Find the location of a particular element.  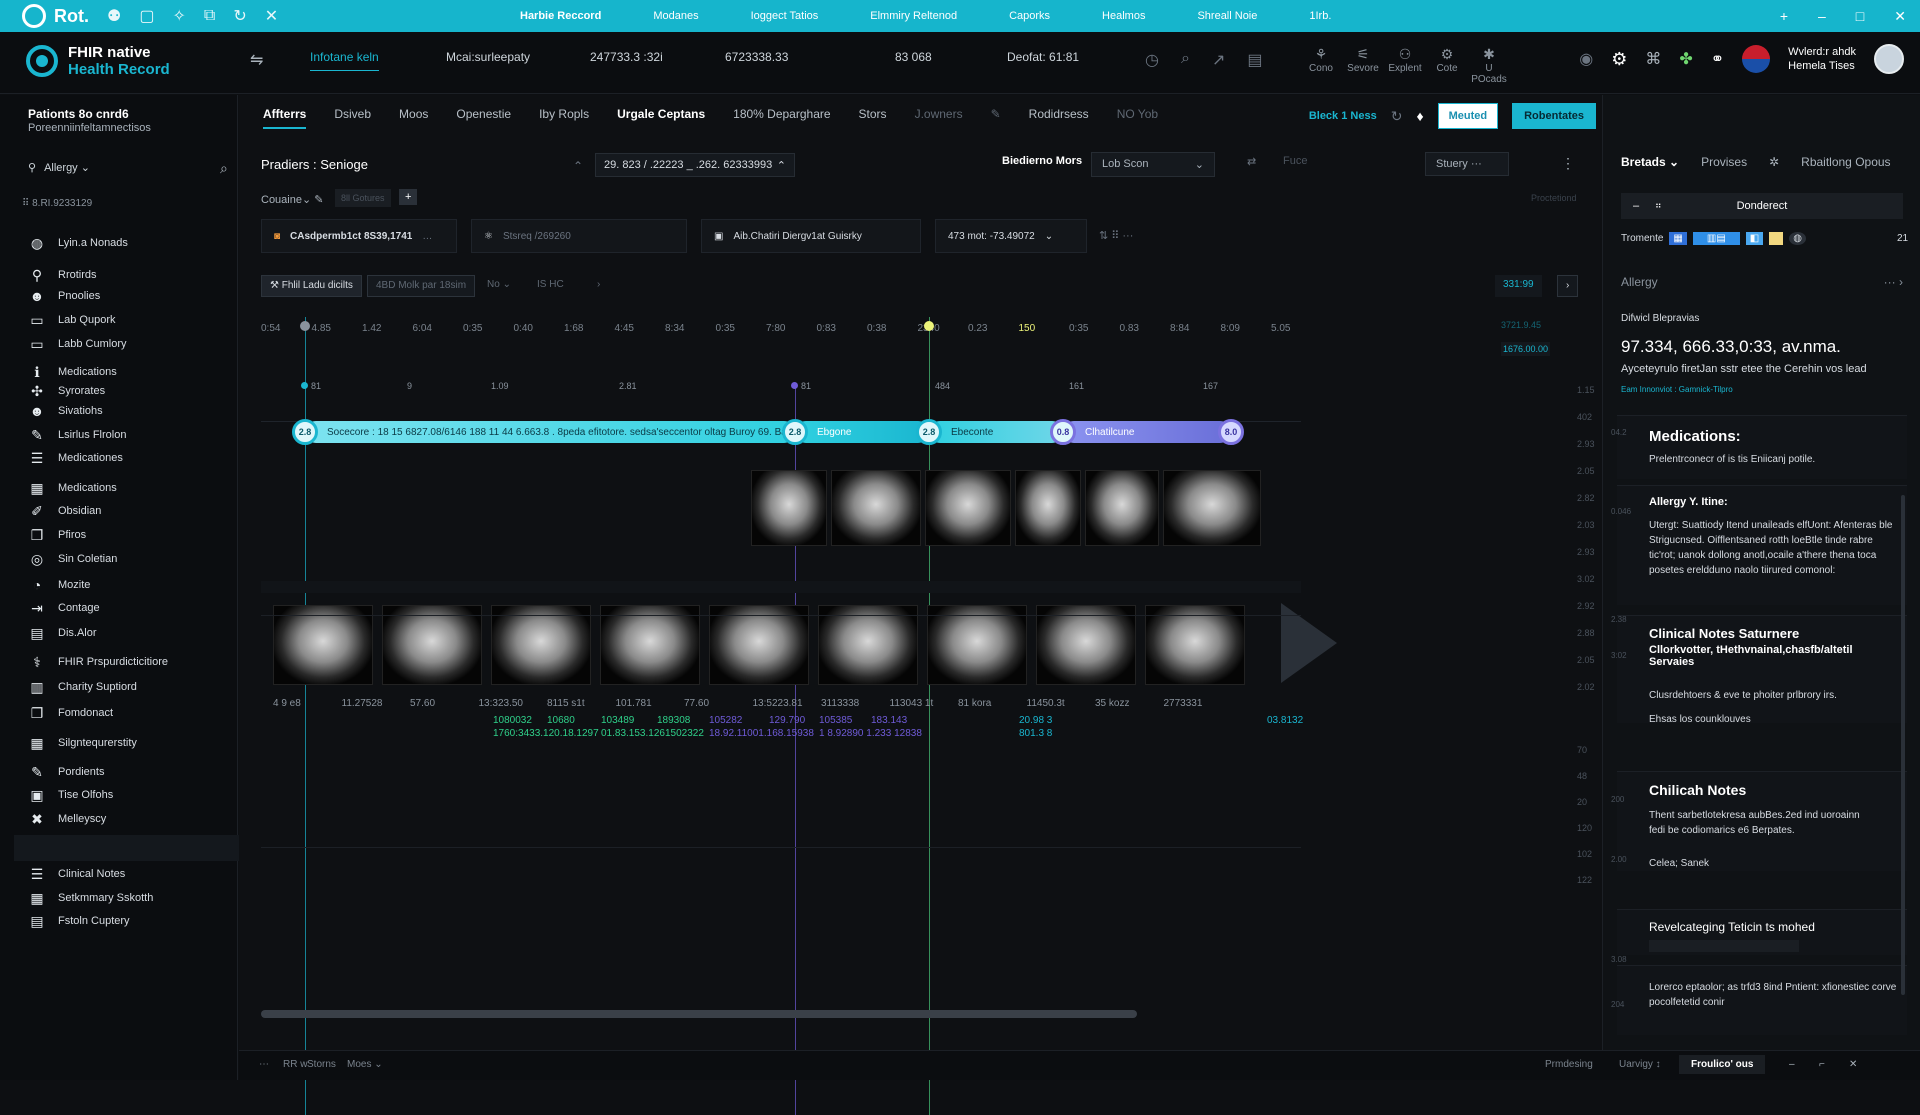

new-window-button: + is located at coordinates (1784, 16).